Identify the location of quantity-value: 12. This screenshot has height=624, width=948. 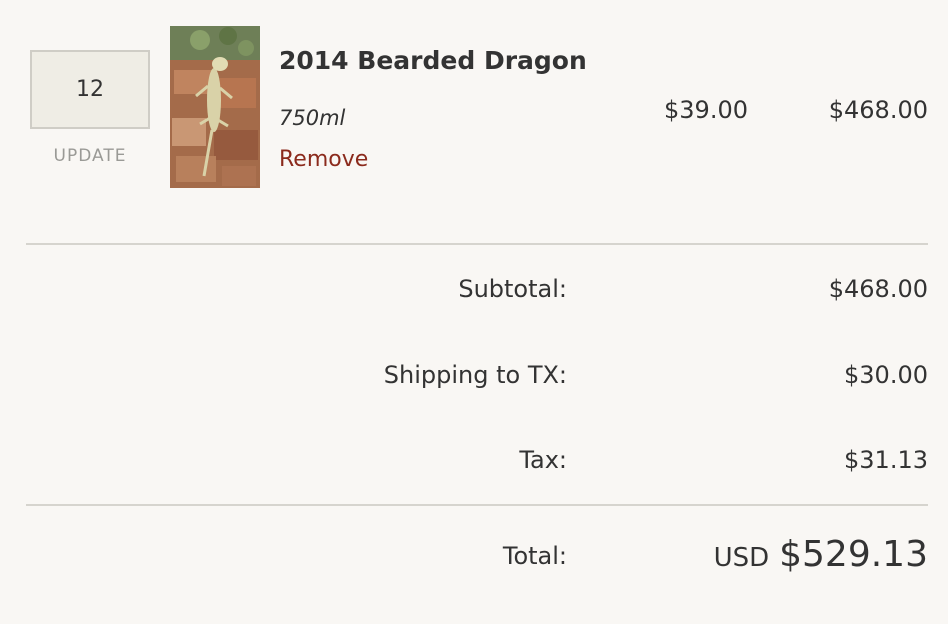
(90, 89).